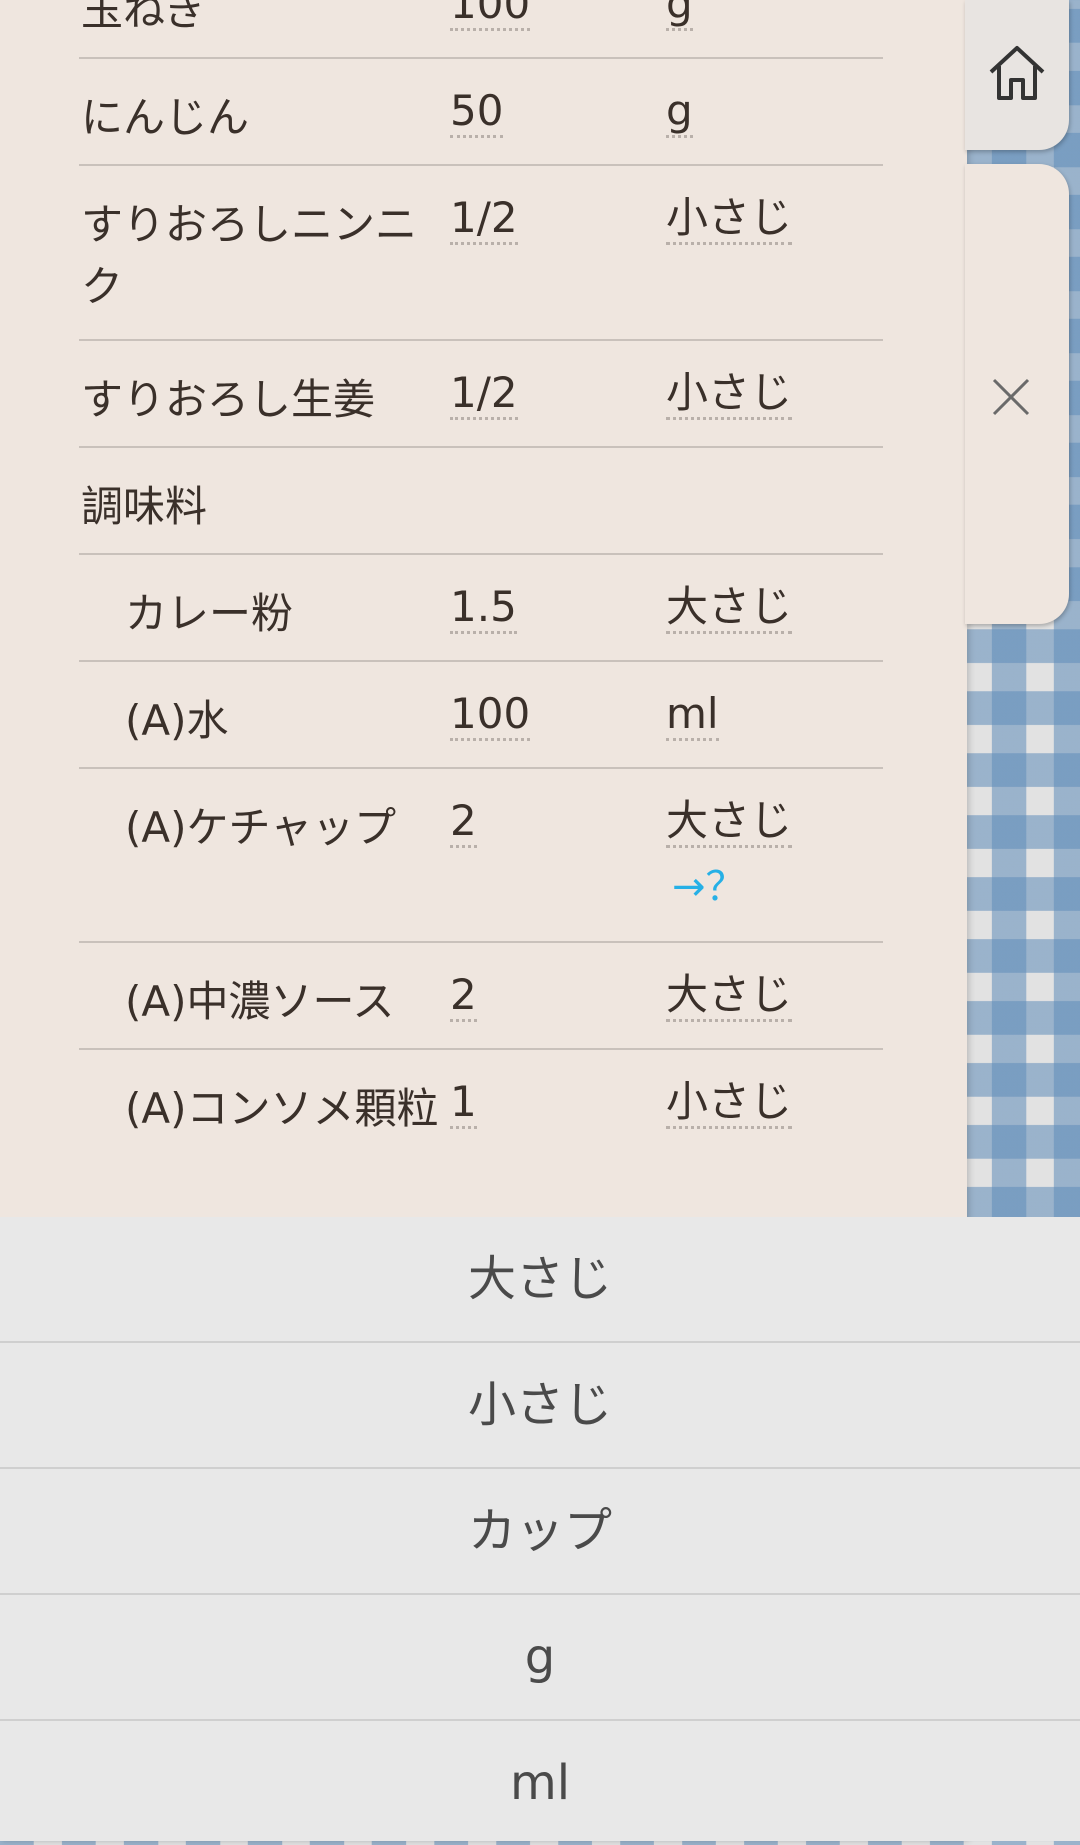 This screenshot has width=1080, height=1845. What do you see at coordinates (481, 996) in the screenshot?
I see `ingredient-row: (A)中濃ソース 2 大さじ` at bounding box center [481, 996].